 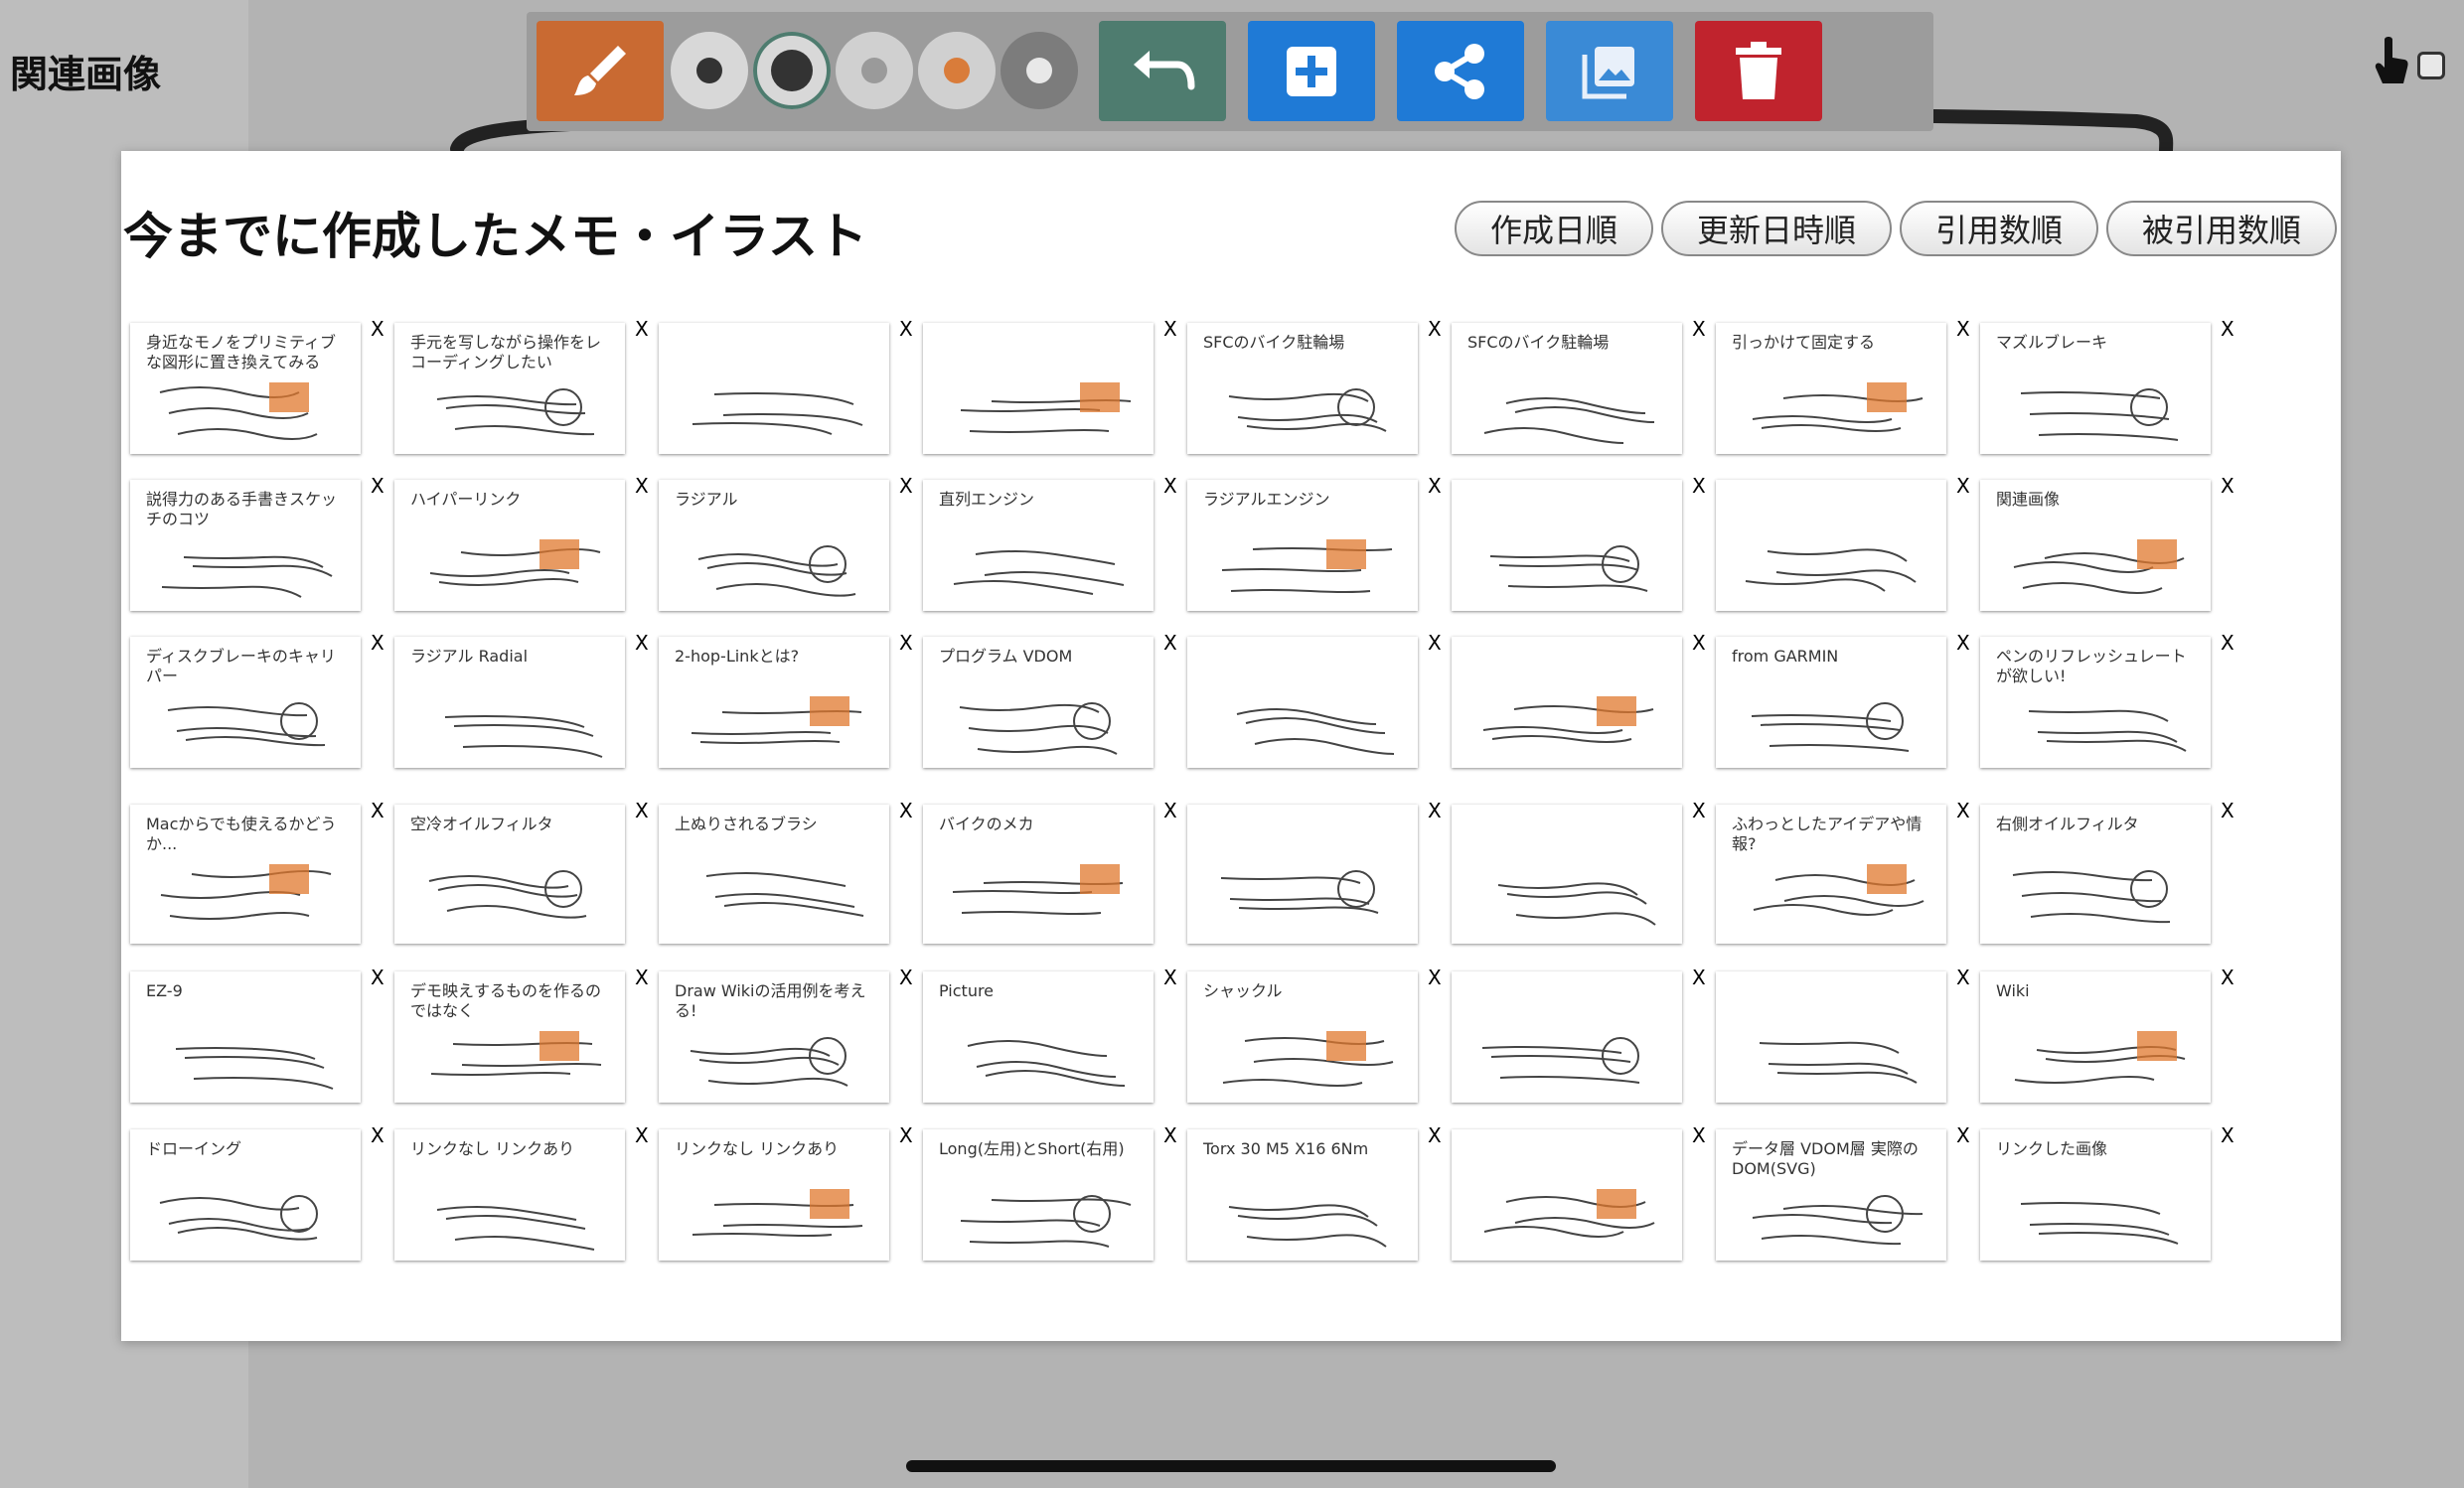 I want to click on memo-thumbnail: Wiki, so click(x=2095, y=1037).